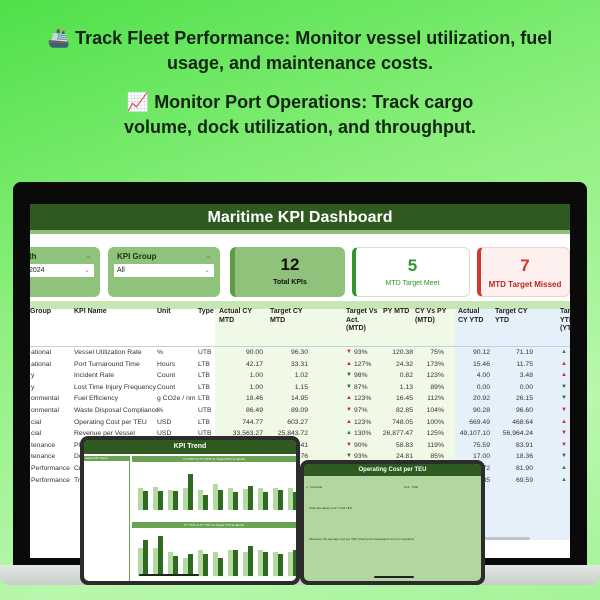  I want to click on cell-cvp: 100%, so click(435, 422).